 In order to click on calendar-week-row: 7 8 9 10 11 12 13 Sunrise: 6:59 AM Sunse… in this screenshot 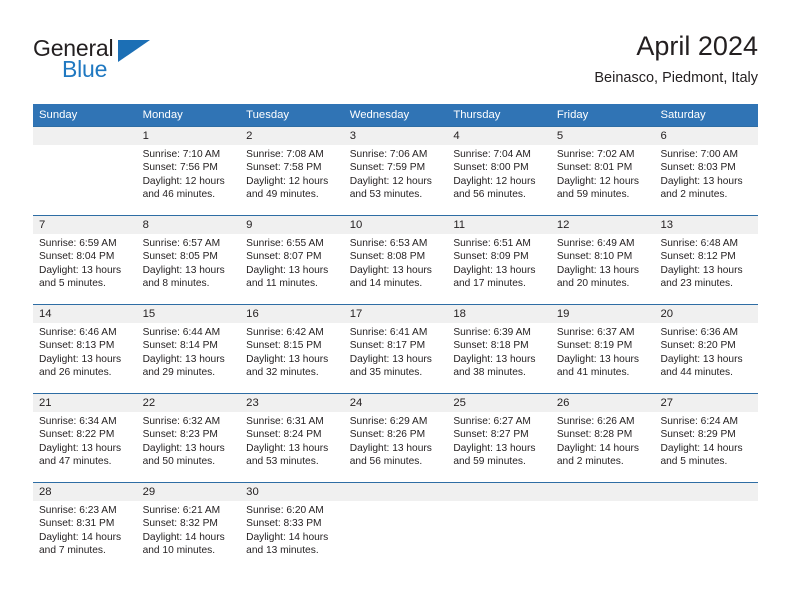, I will do `click(395, 259)`.